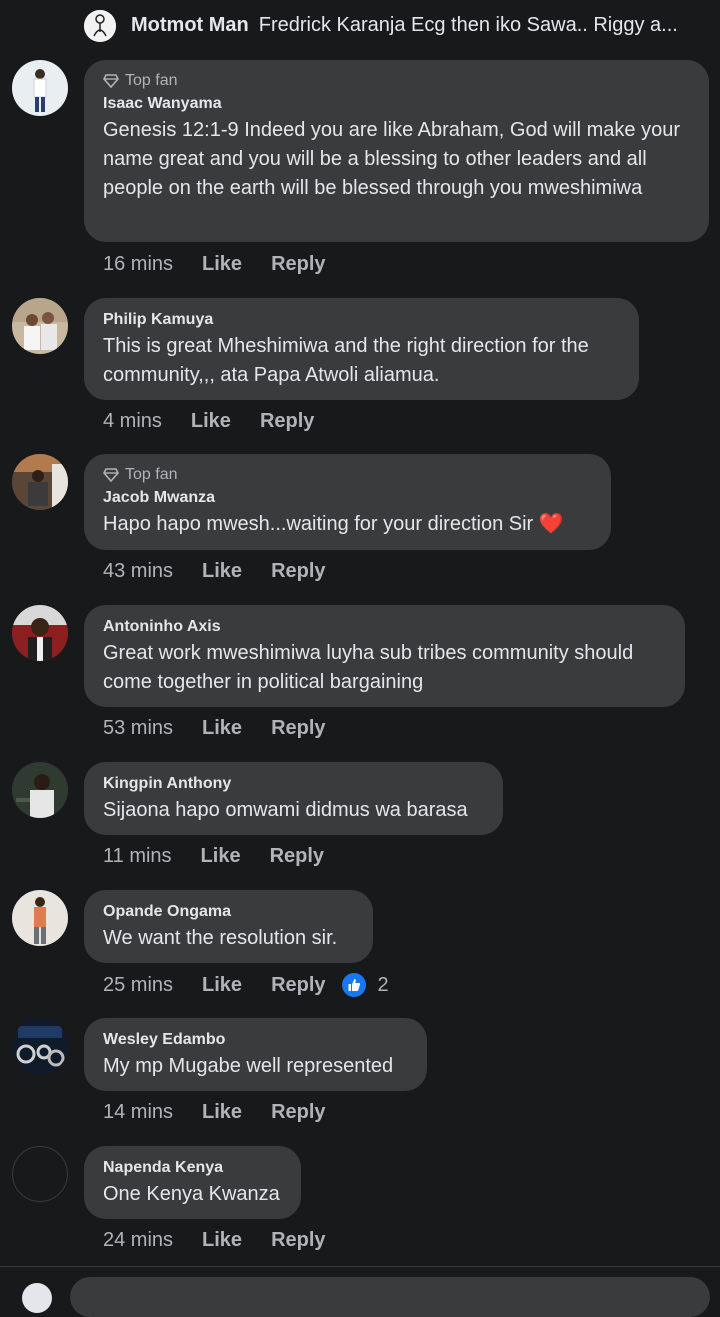 Image resolution: width=720 pixels, height=1317 pixels. What do you see at coordinates (138, 571) in the screenshot?
I see `comment-time: 43 mins` at bounding box center [138, 571].